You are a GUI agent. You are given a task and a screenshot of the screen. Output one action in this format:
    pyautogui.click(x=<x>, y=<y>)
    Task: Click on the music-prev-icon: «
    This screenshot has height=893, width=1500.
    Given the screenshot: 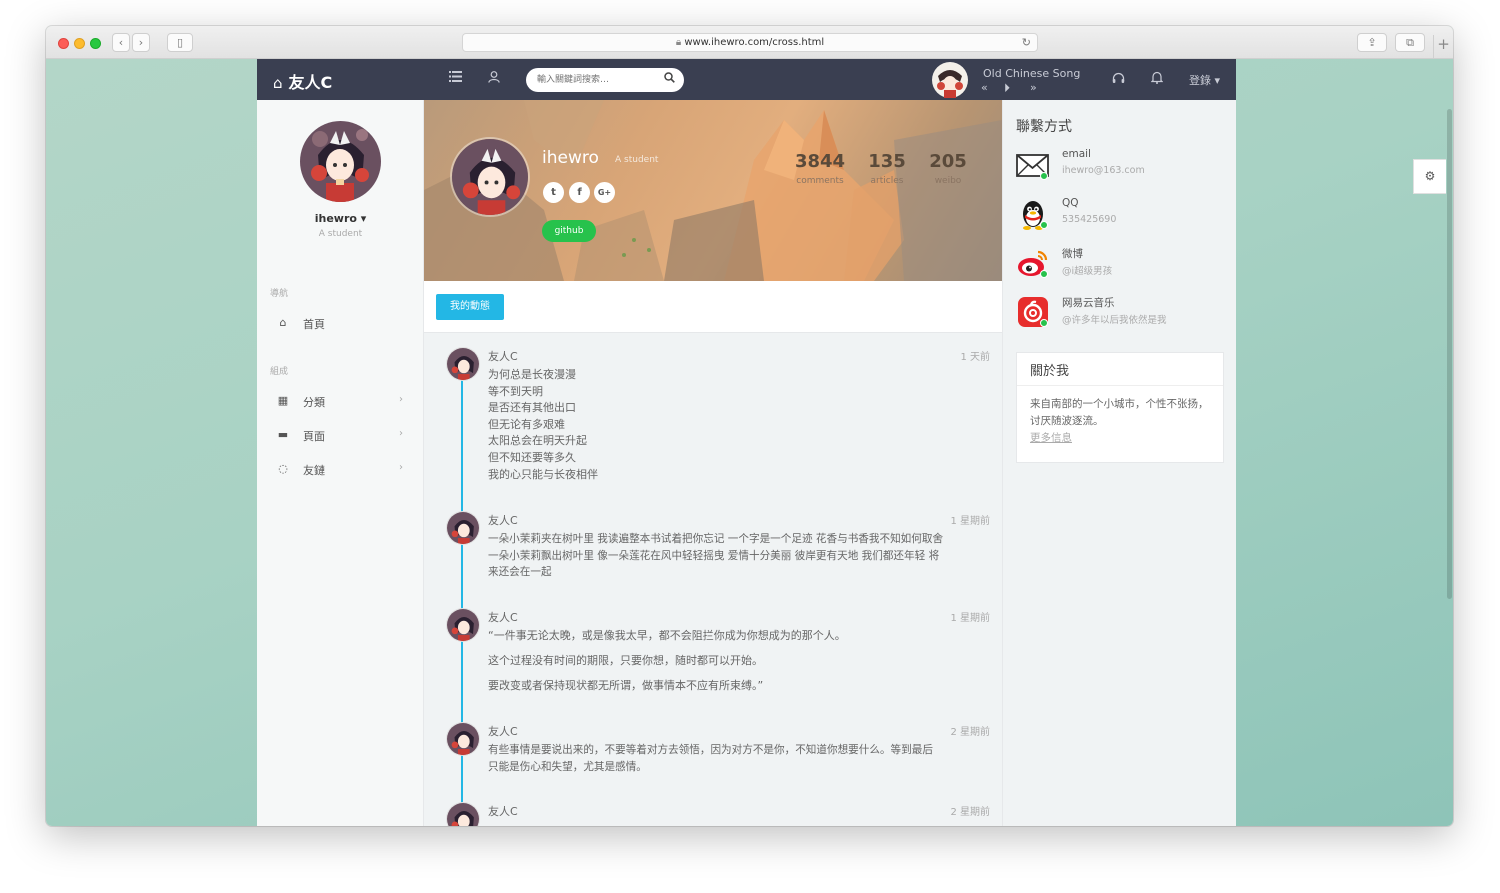 What is the action you would take?
    pyautogui.click(x=984, y=87)
    